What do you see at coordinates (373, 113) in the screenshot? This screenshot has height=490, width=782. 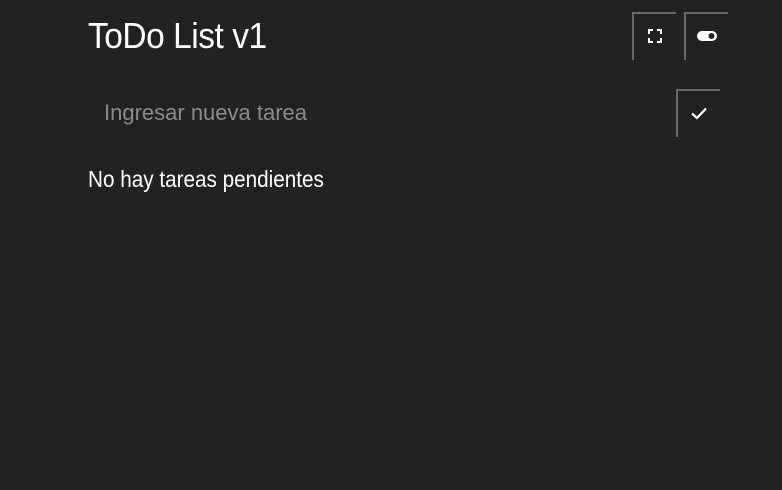 I see `new-task-input` at bounding box center [373, 113].